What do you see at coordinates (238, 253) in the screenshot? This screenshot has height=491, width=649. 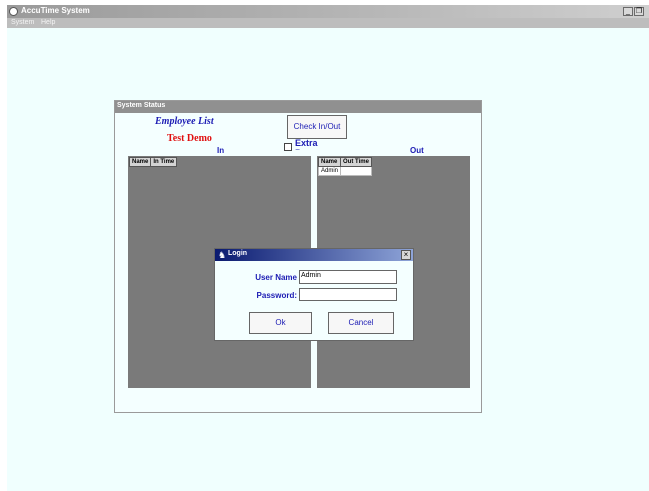 I see `login-title: Login` at bounding box center [238, 253].